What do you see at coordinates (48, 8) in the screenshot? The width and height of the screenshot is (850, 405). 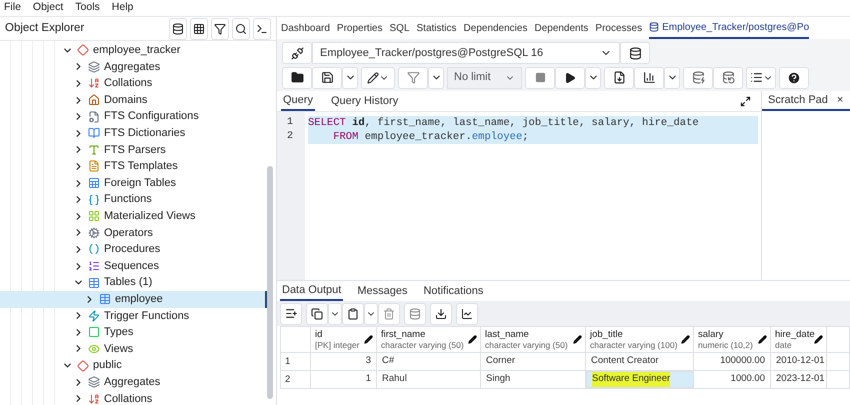 I see `menu-item: Object` at bounding box center [48, 8].